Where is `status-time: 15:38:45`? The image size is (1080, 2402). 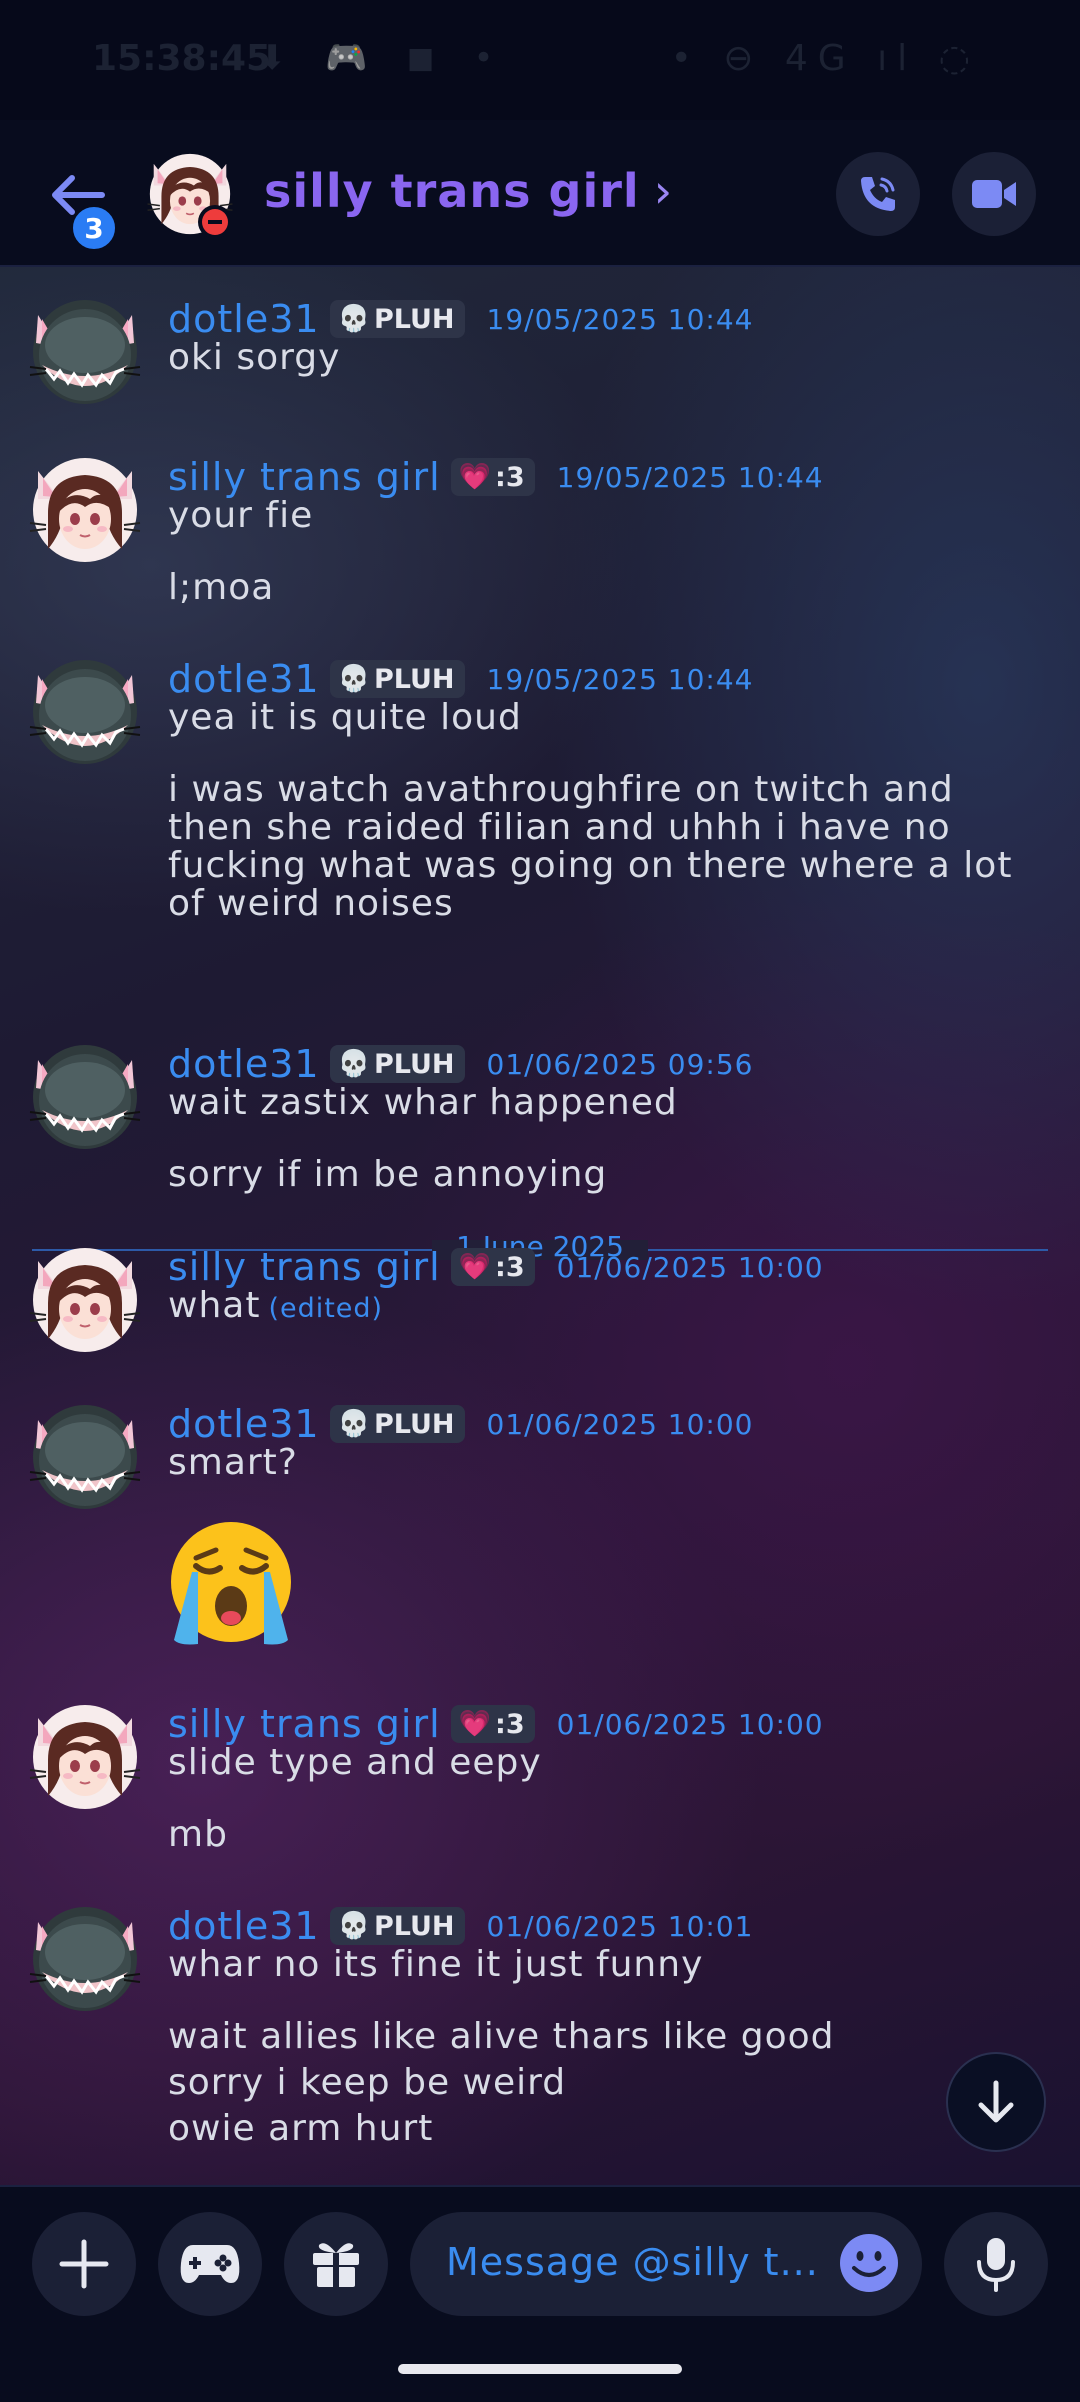
status-time: 15:38:45 is located at coordinates (182, 58).